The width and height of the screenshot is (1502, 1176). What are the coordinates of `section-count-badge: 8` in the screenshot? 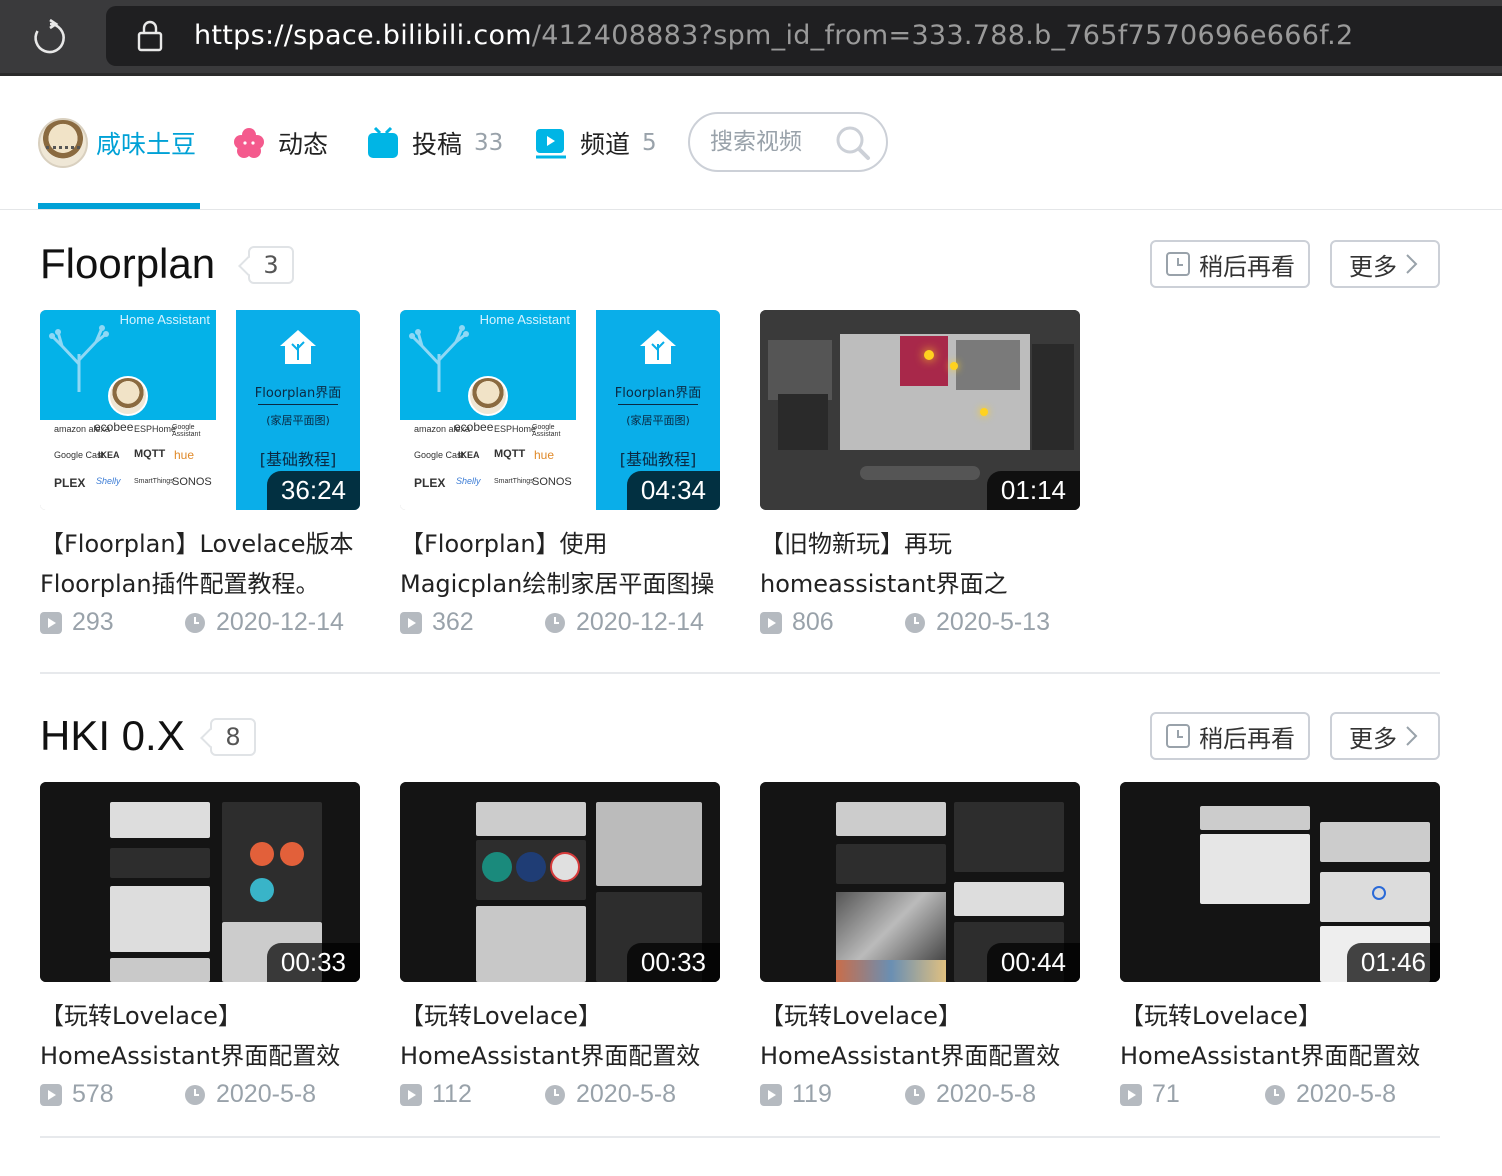 It's located at (233, 737).